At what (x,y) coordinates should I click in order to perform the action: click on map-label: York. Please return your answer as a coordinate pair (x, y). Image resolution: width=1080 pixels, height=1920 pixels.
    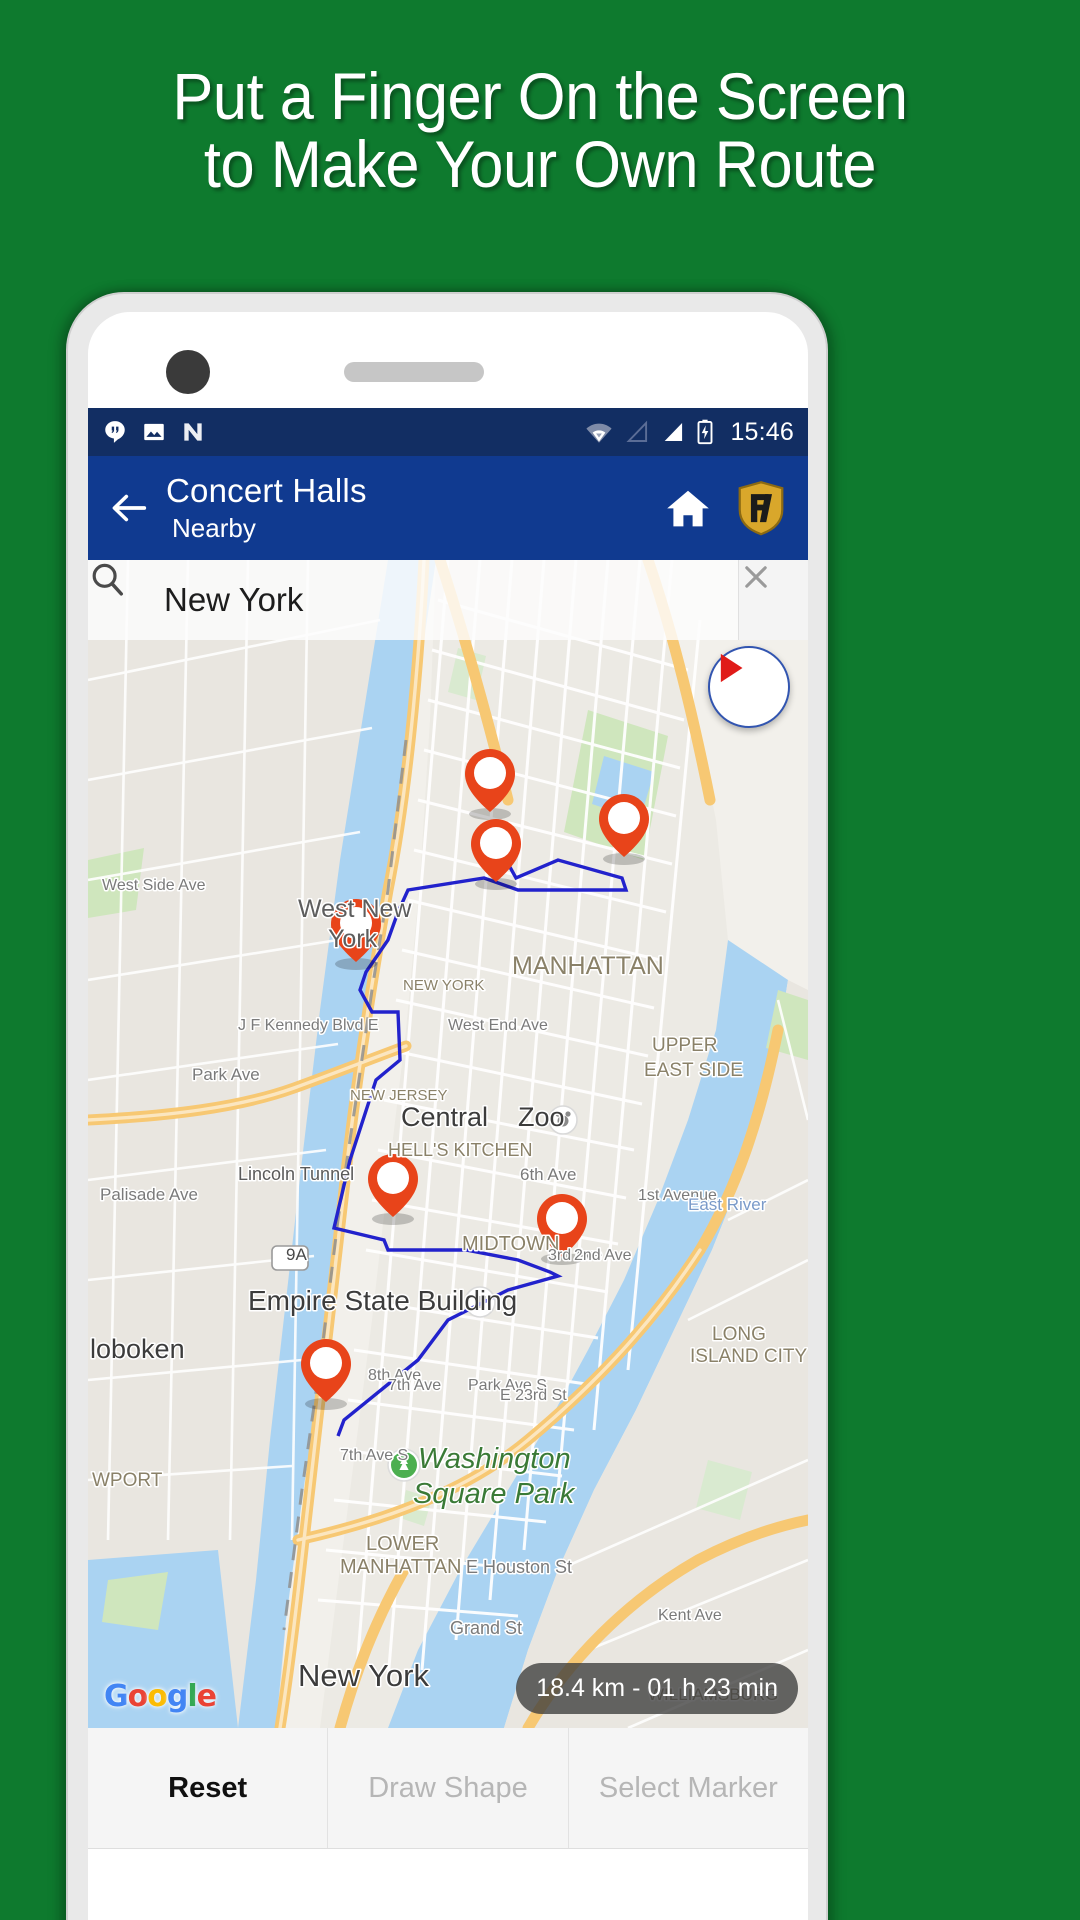
    Looking at the image, I should click on (353, 939).